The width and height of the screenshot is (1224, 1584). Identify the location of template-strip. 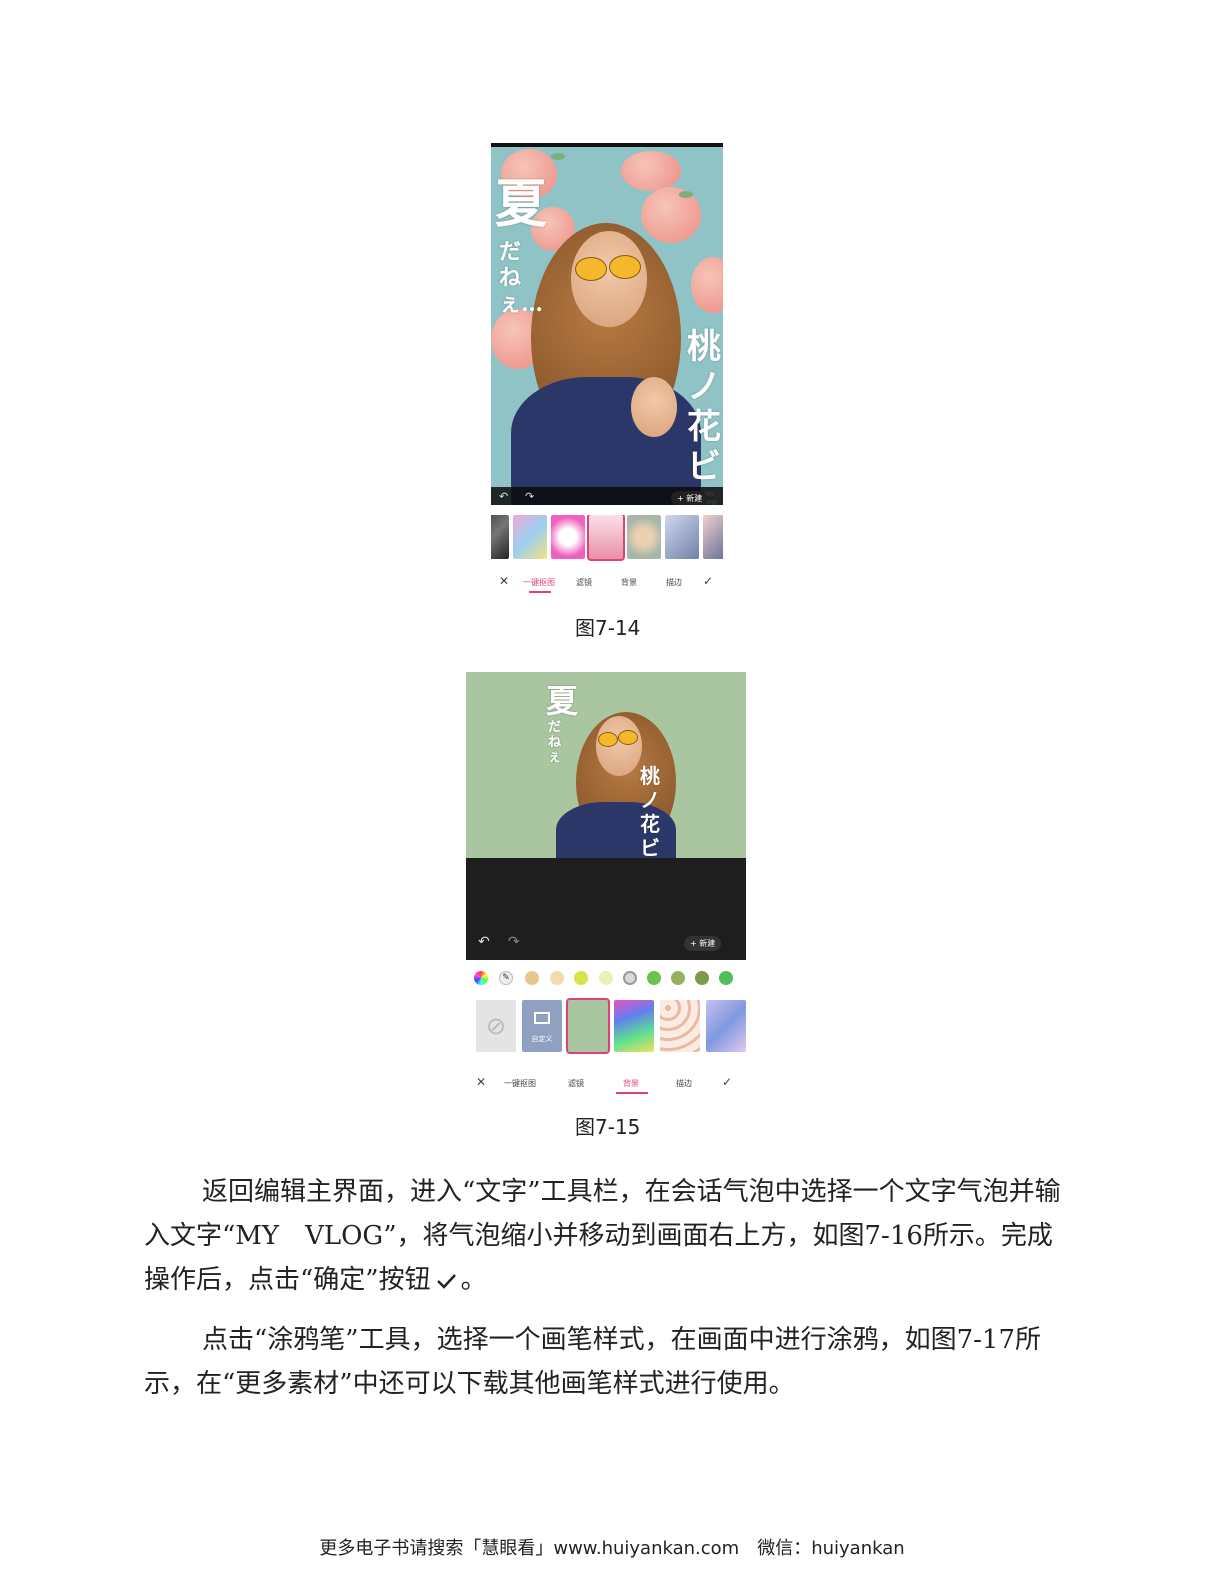
(607, 538).